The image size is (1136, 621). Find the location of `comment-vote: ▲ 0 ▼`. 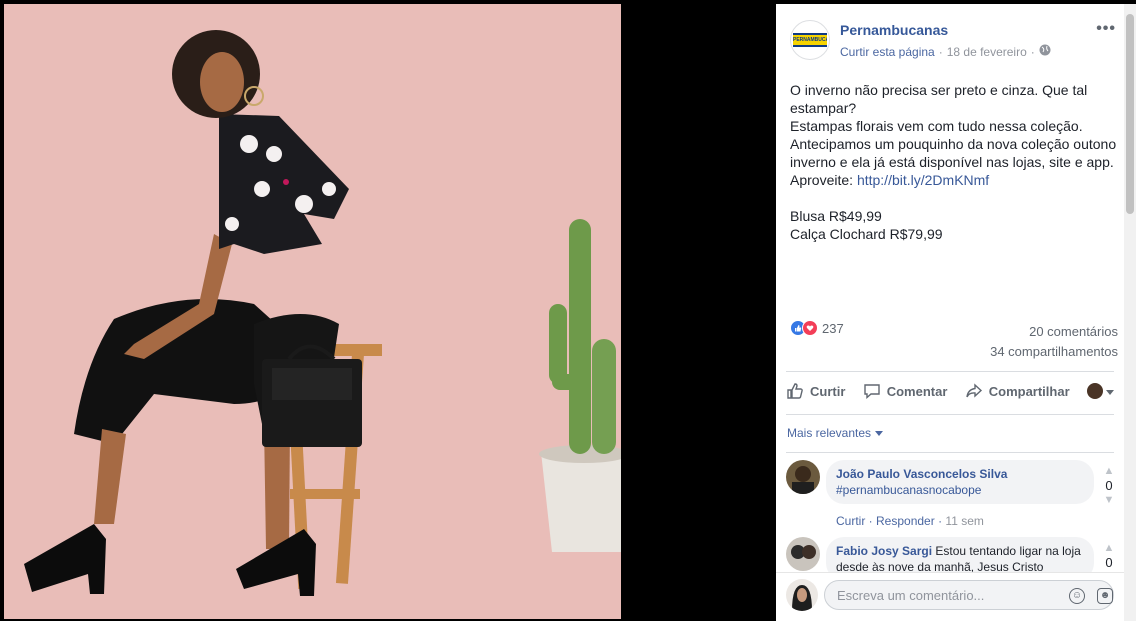

comment-vote: ▲ 0 ▼ is located at coordinates (1109, 485).